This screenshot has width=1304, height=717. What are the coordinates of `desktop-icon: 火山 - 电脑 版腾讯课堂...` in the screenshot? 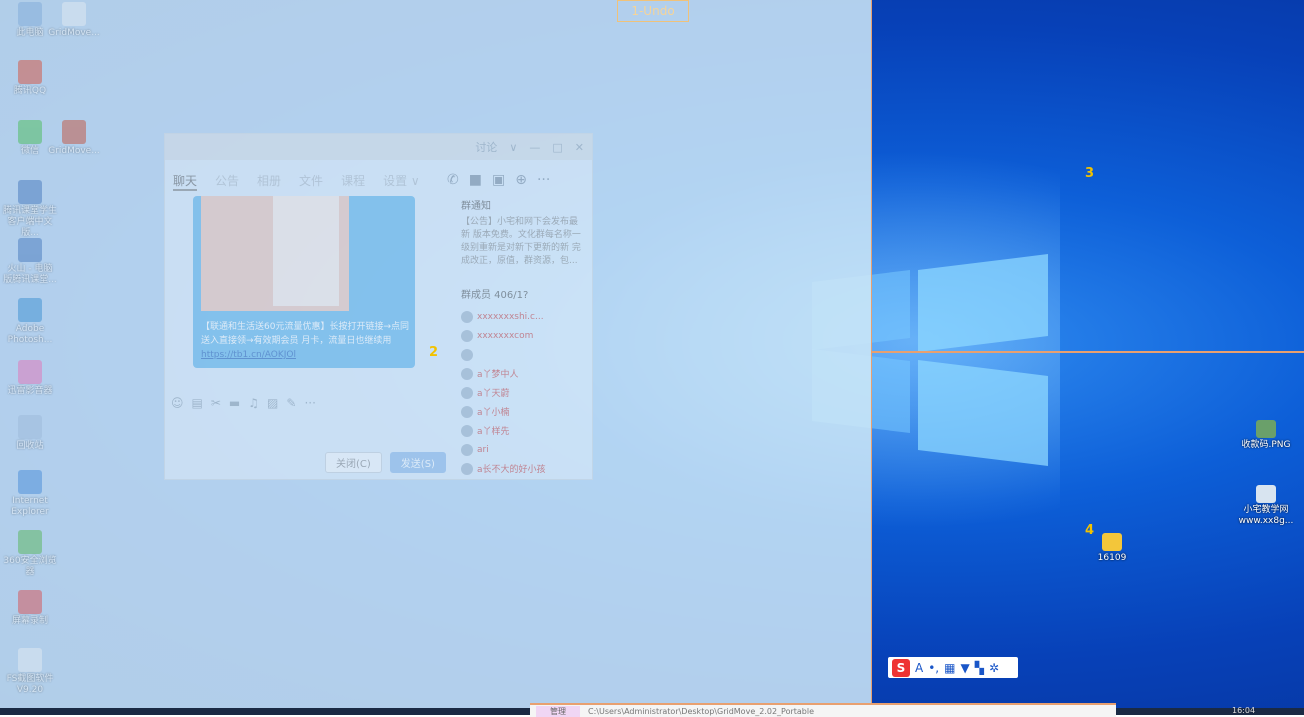 It's located at (30, 262).